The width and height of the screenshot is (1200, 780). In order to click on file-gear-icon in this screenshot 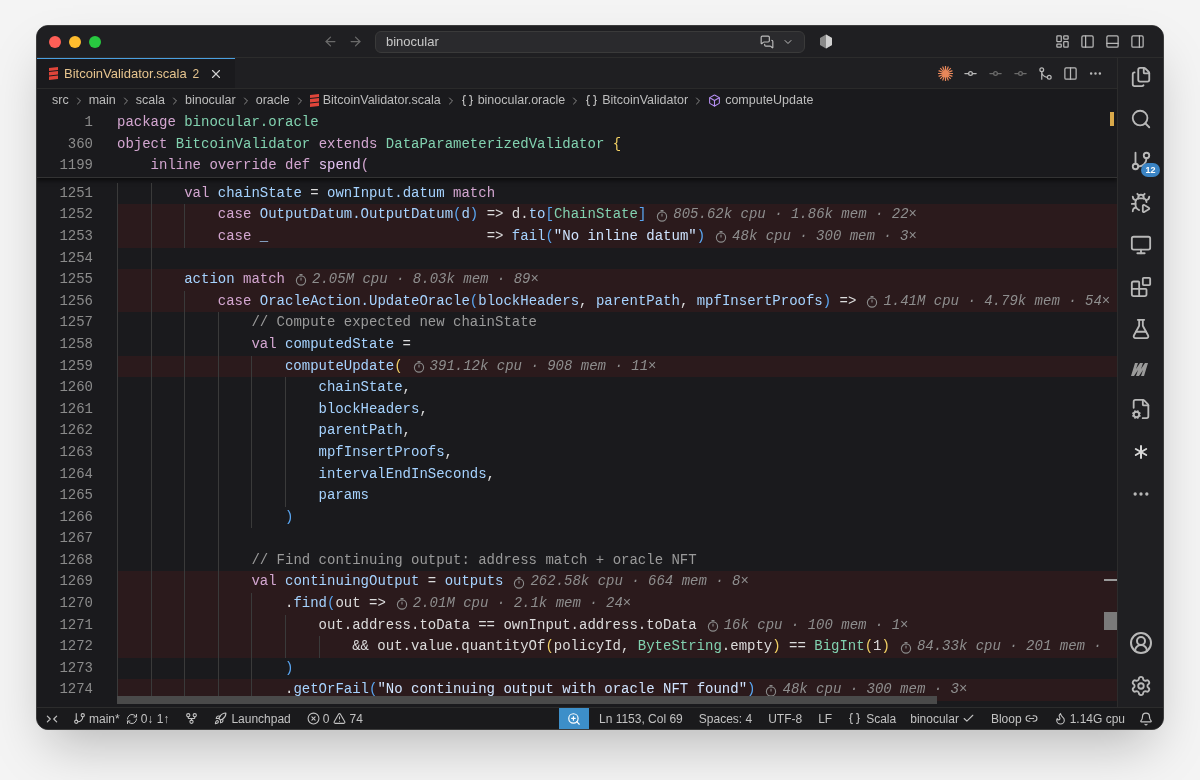, I will do `click(1140, 409)`.